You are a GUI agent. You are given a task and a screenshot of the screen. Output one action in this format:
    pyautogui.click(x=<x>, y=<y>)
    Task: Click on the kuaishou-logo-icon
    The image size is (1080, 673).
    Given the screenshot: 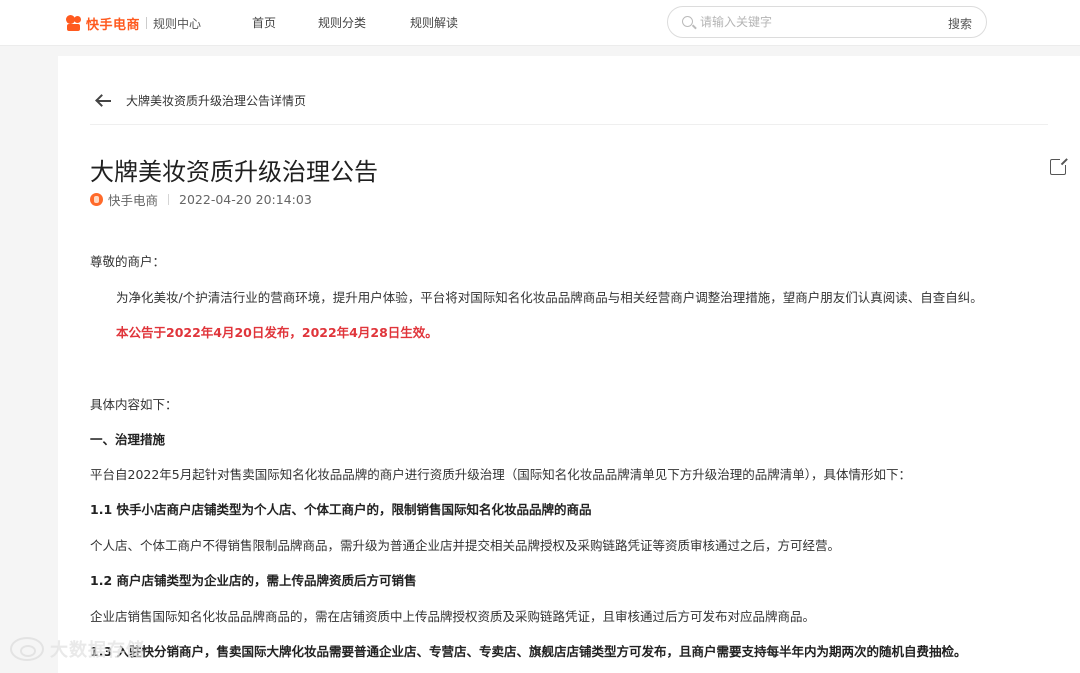 What is the action you would take?
    pyautogui.click(x=74, y=23)
    